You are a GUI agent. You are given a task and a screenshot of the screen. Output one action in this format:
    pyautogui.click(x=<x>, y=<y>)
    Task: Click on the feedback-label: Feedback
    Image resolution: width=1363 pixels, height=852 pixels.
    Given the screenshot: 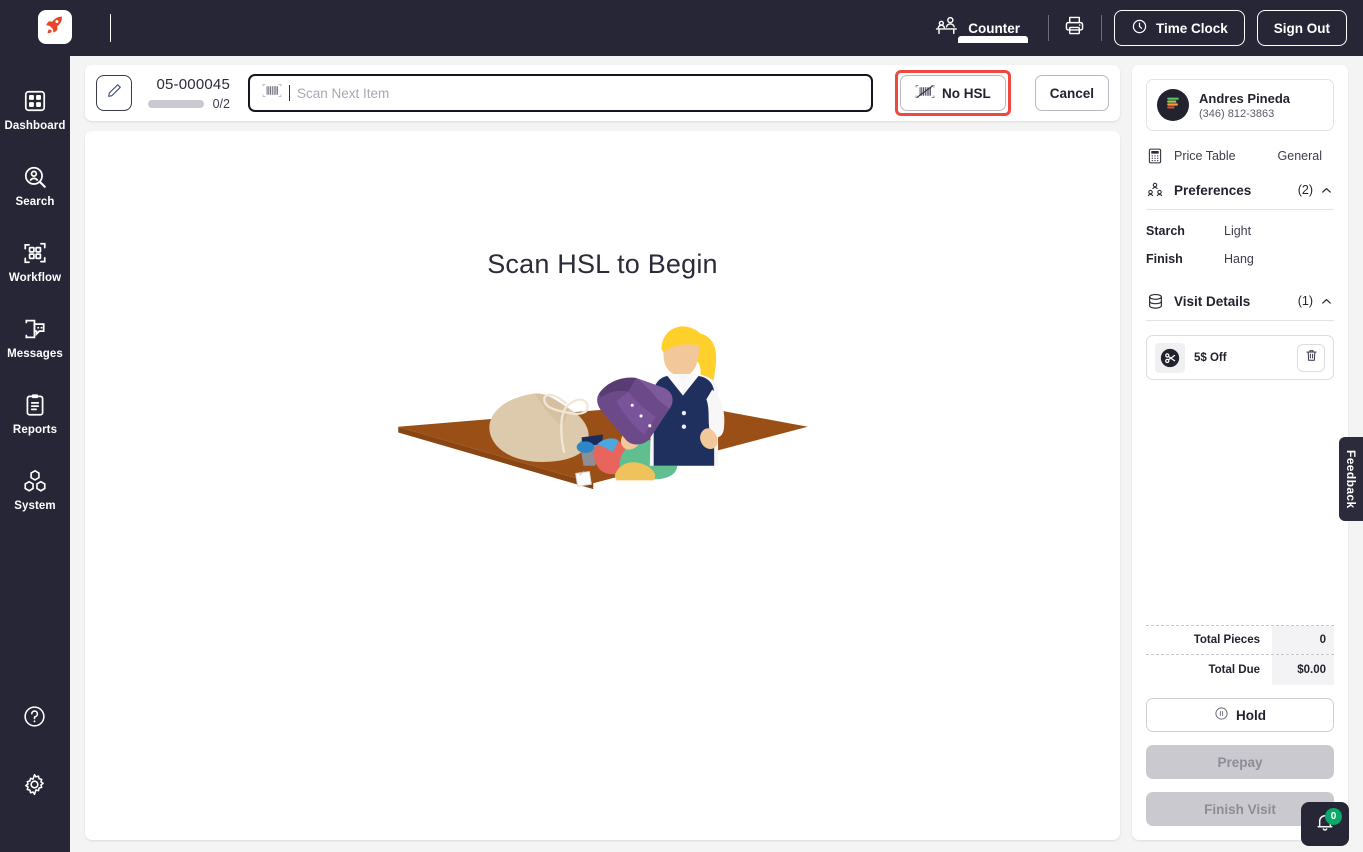 What is the action you would take?
    pyautogui.click(x=1351, y=479)
    